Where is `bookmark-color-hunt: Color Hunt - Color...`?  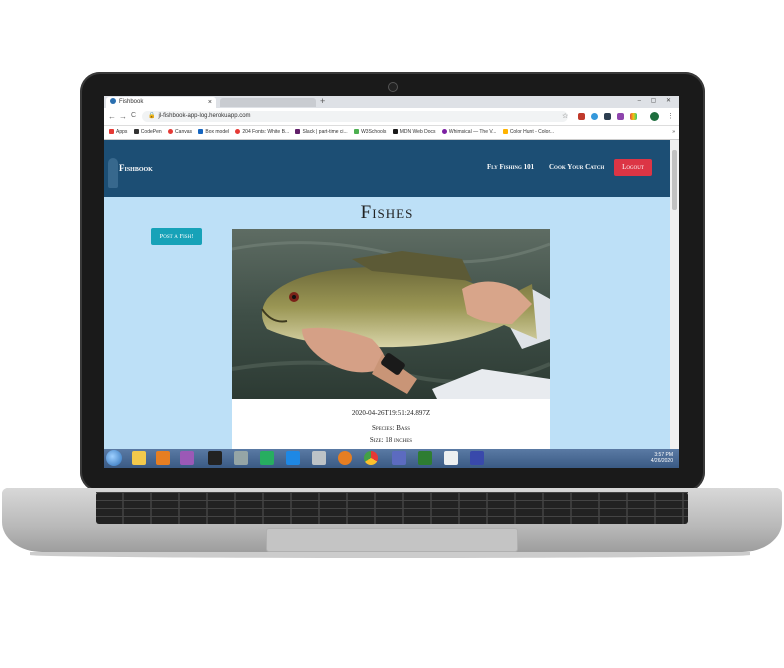 bookmark-color-hunt: Color Hunt - Color... is located at coordinates (528, 132).